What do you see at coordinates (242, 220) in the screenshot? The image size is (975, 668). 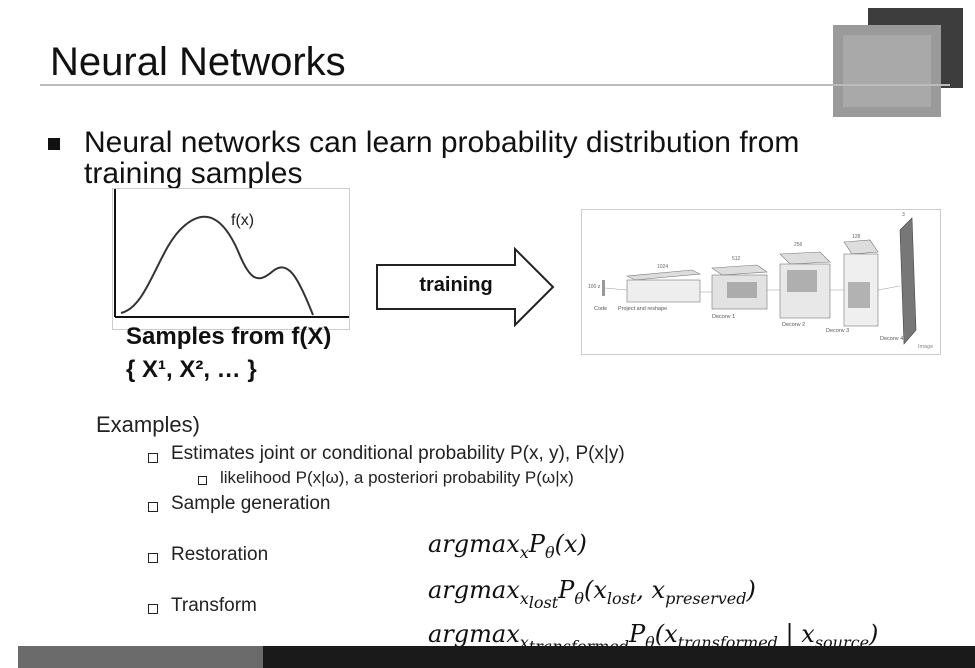 I see `curve-label: f(x)` at bounding box center [242, 220].